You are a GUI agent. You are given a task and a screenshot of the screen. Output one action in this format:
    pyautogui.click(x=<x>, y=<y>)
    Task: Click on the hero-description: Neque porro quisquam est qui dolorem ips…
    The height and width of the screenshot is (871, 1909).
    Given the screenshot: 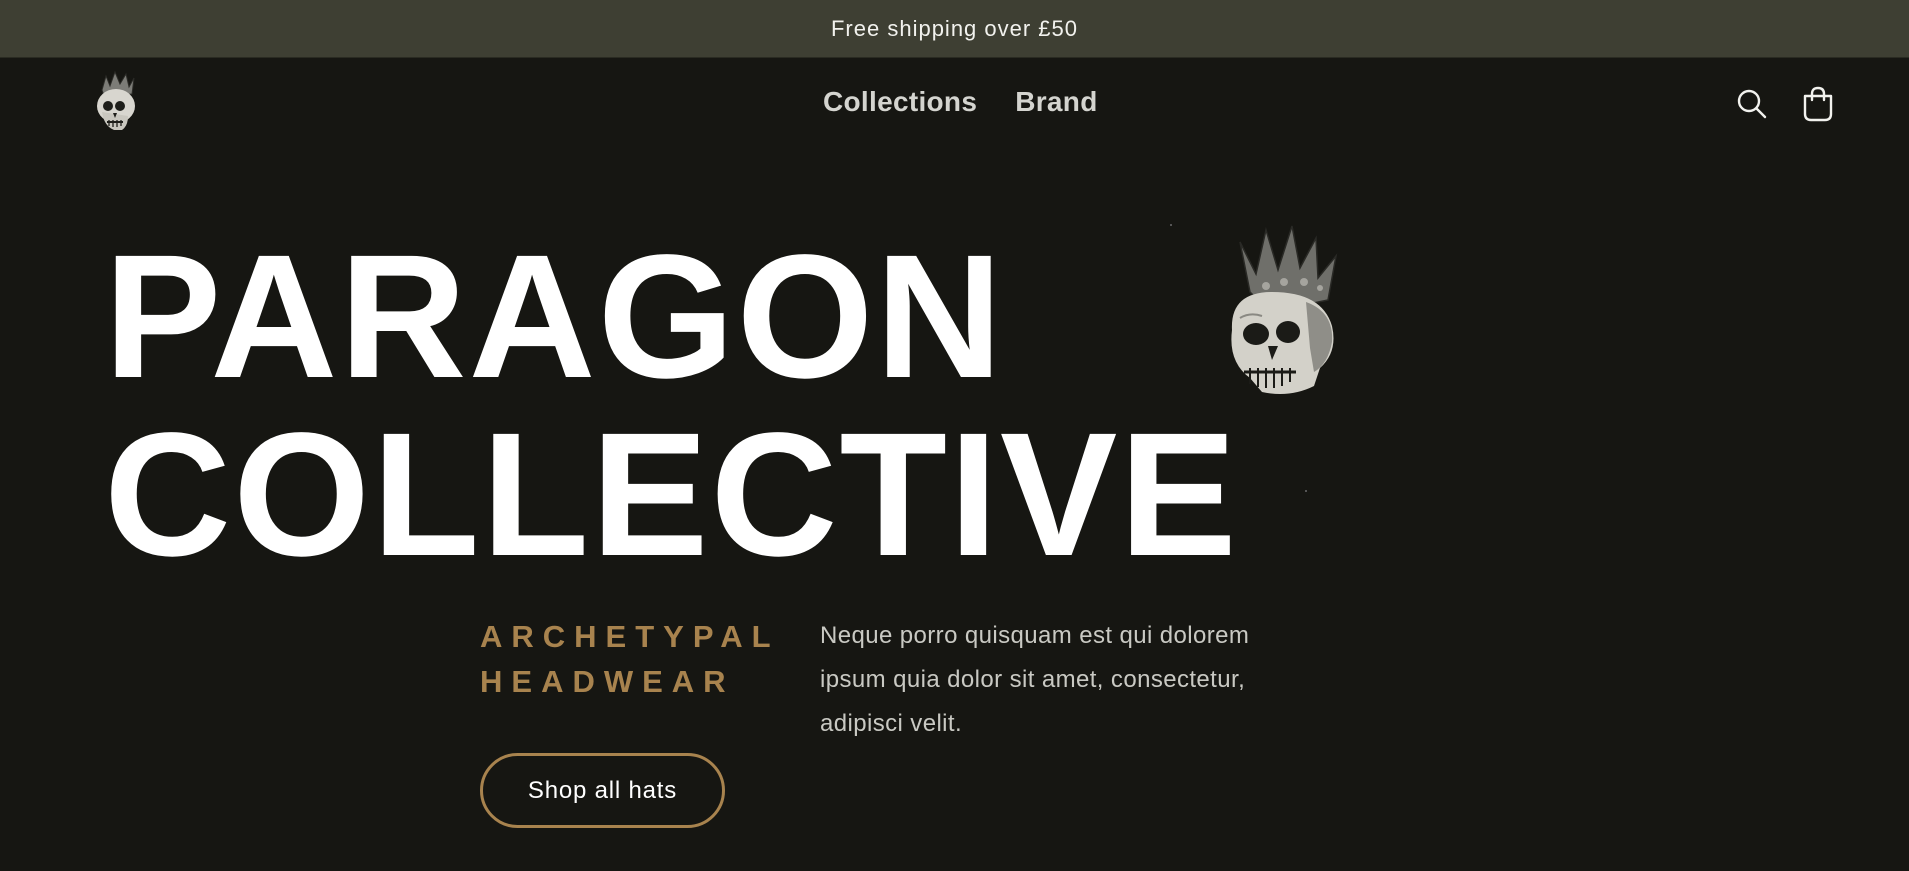 What is the action you would take?
    pyautogui.click(x=1035, y=679)
    